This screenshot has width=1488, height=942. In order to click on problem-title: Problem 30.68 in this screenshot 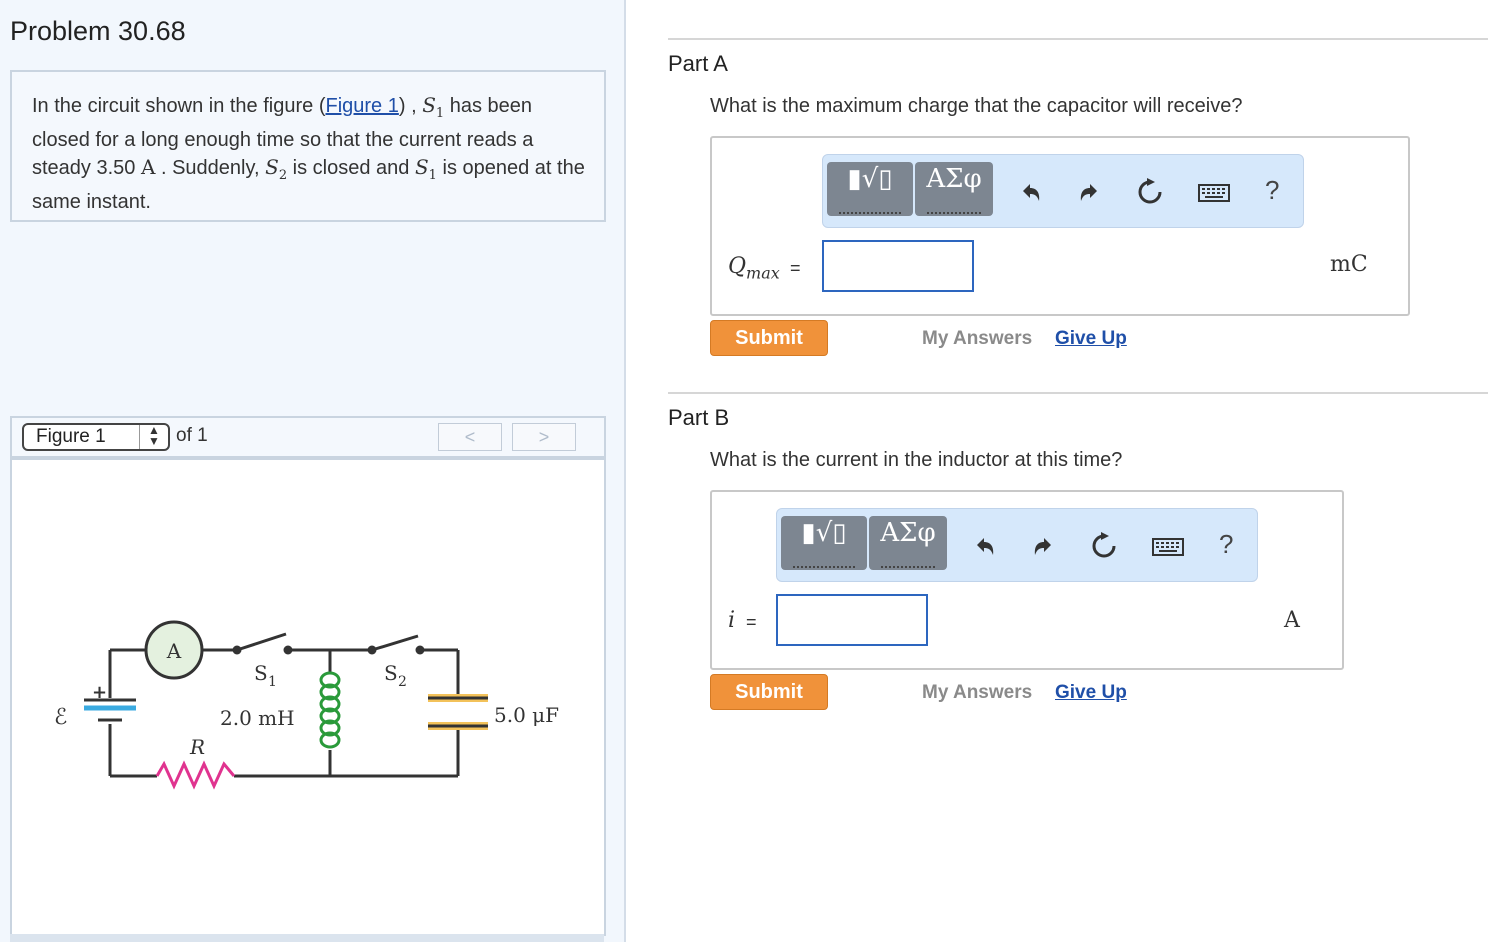, I will do `click(98, 31)`.